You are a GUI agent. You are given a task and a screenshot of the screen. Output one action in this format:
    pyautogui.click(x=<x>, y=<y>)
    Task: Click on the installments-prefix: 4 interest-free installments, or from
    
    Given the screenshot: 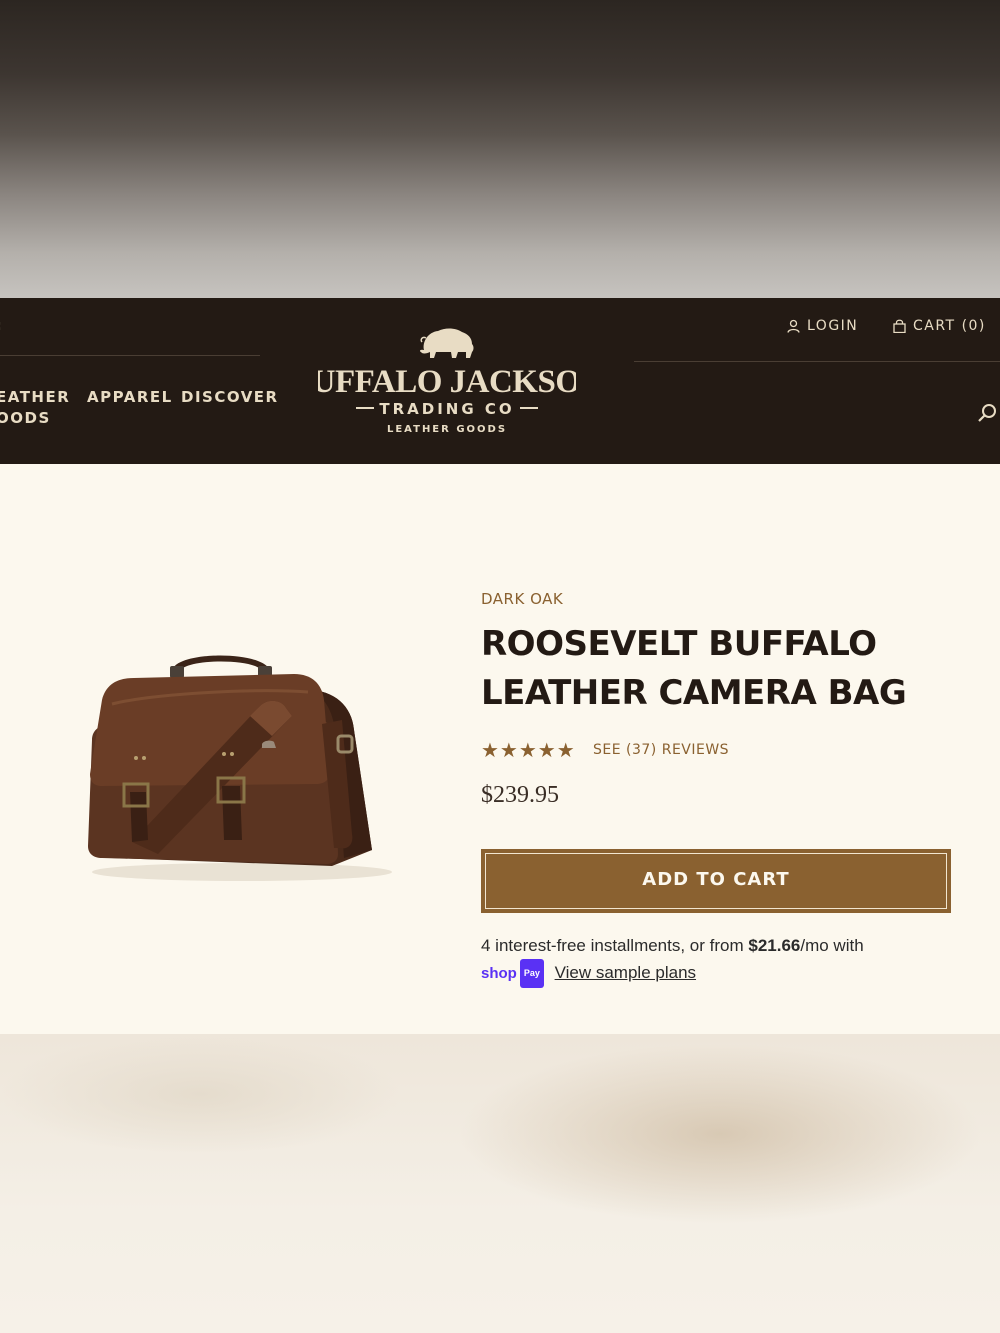 What is the action you would take?
    pyautogui.click(x=615, y=945)
    